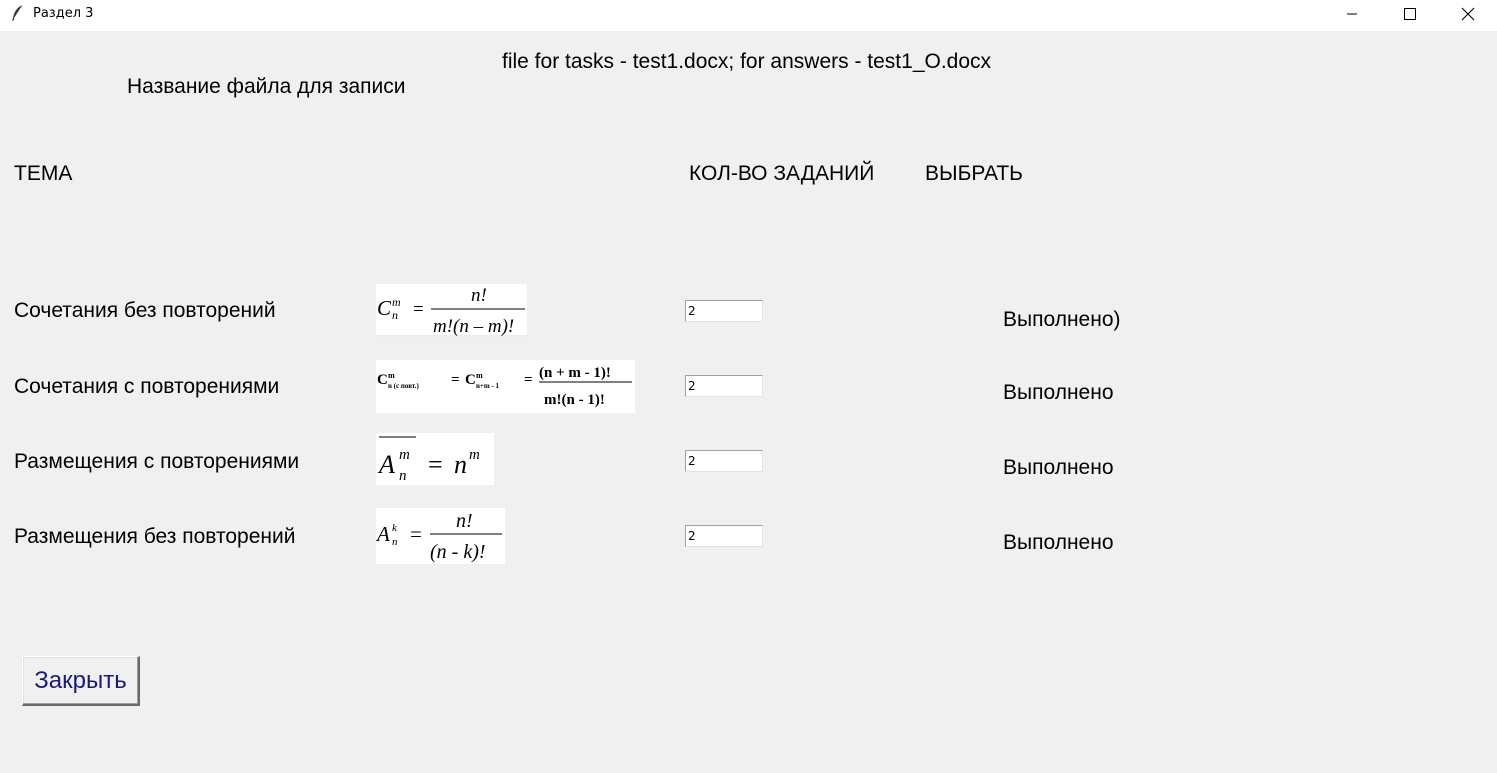  I want to click on formula-arrangements-no-repeat: A k n = n! (n - k)!, so click(440, 536).